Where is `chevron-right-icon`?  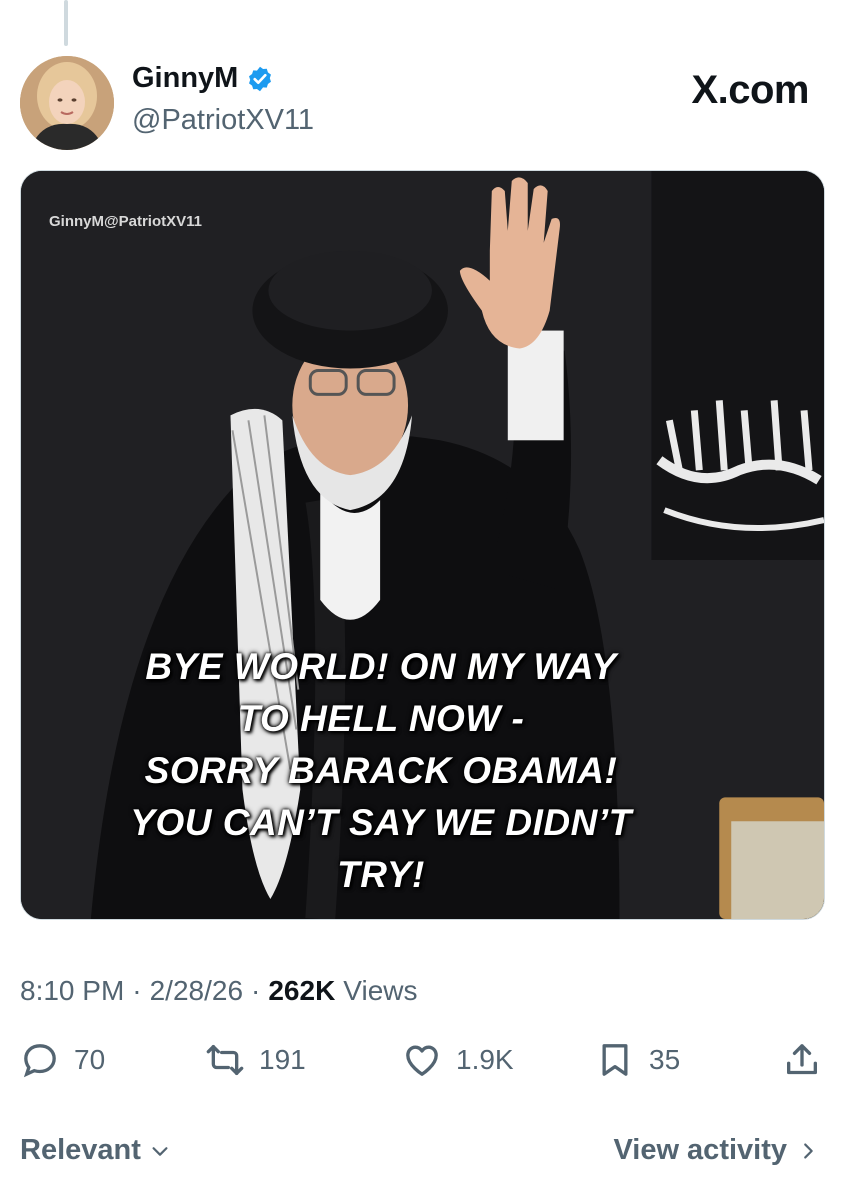 chevron-right-icon is located at coordinates (808, 1150).